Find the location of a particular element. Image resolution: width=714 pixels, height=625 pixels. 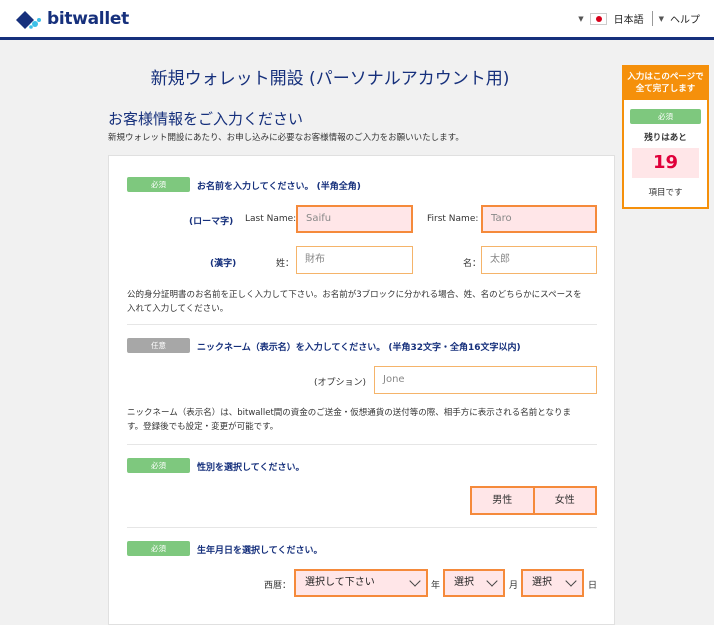

sei-label: 姓： is located at coordinates (285, 264).